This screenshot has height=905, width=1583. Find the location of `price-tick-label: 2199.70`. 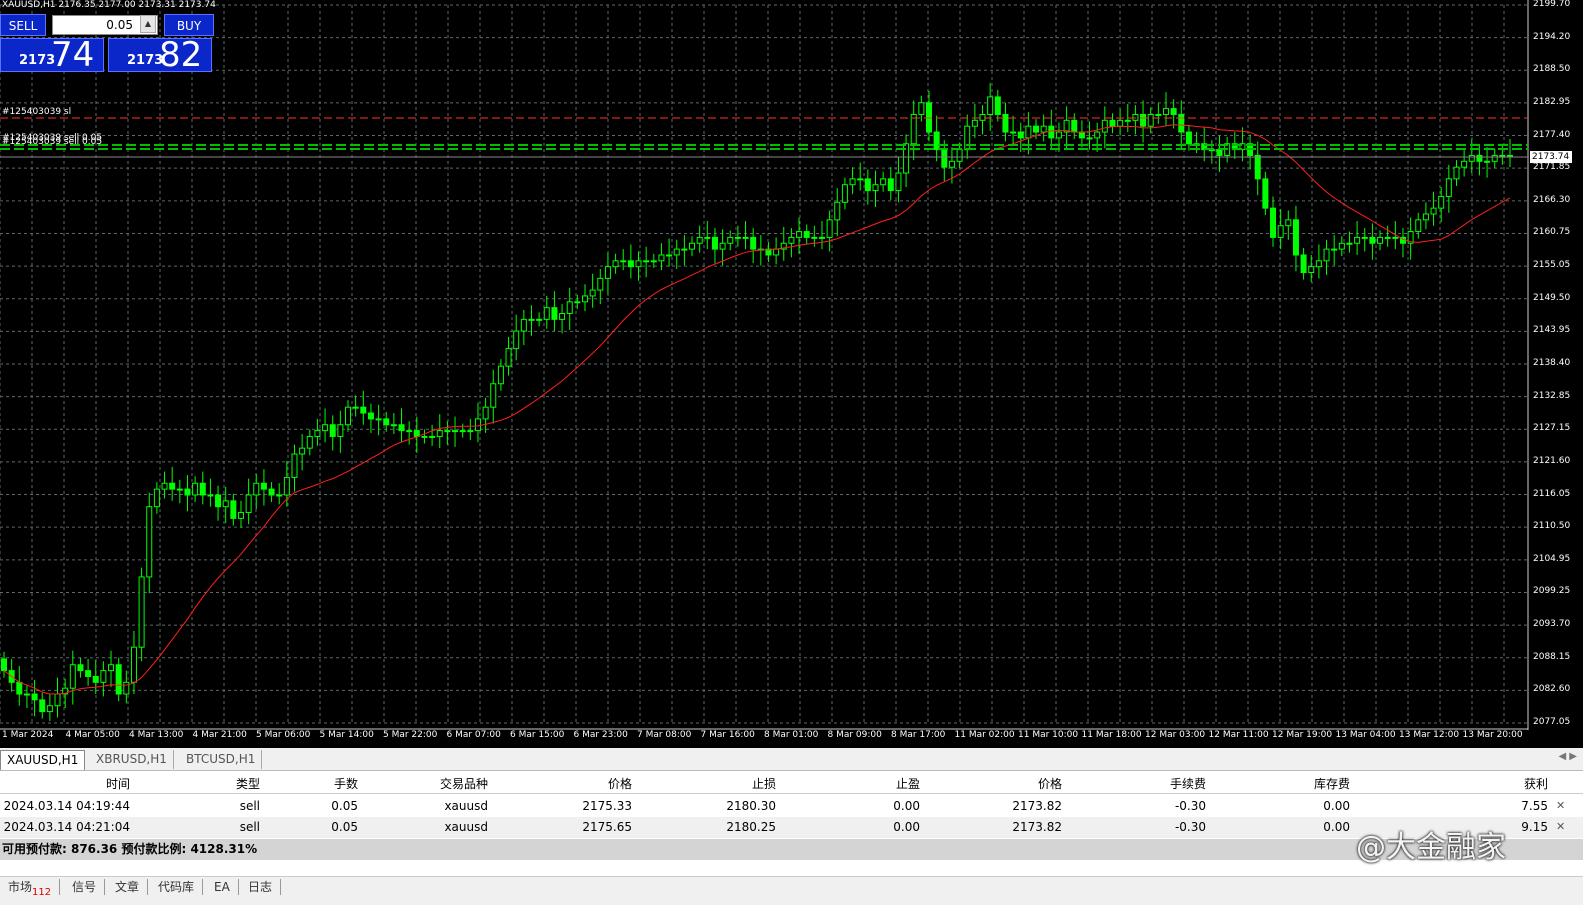

price-tick-label: 2199.70 is located at coordinates (1552, 4).